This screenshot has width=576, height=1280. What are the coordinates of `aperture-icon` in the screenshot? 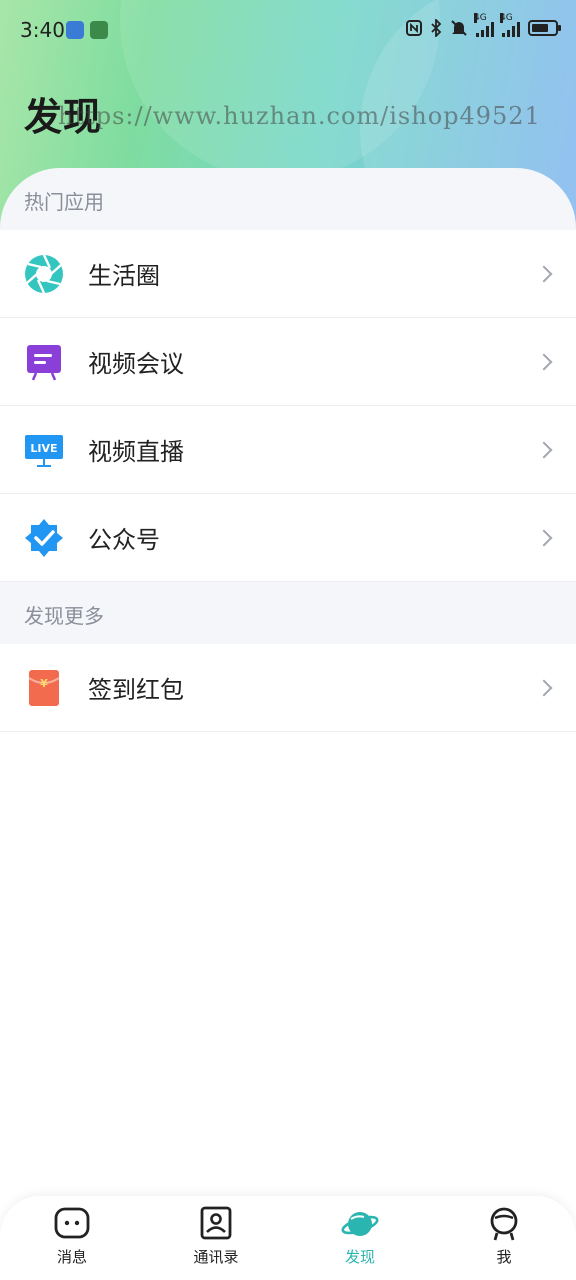 It's located at (44, 274).